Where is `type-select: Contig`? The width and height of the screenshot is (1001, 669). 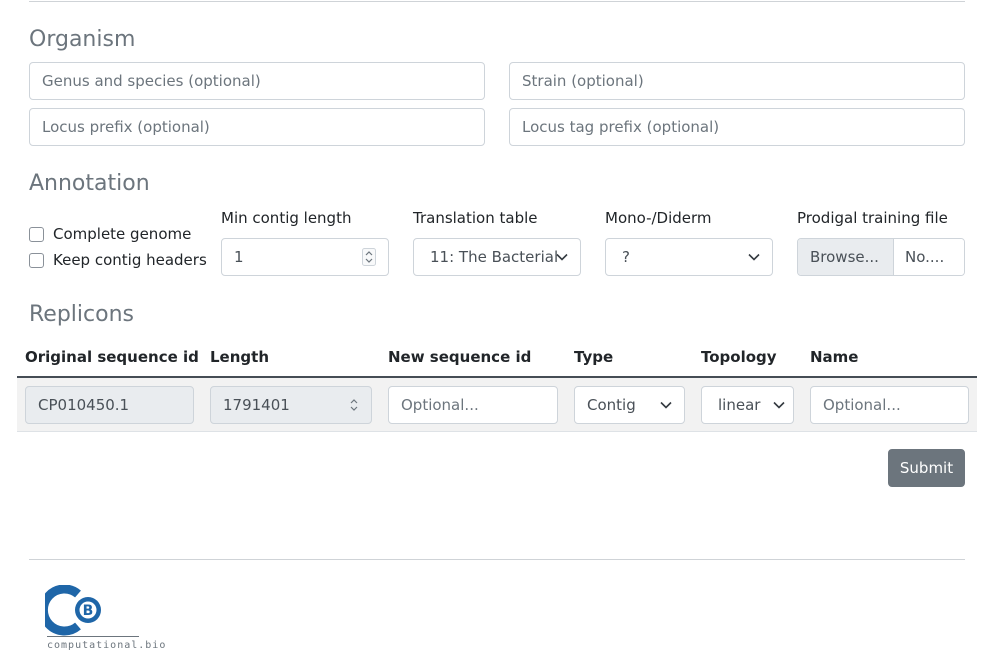
type-select: Contig is located at coordinates (629, 405).